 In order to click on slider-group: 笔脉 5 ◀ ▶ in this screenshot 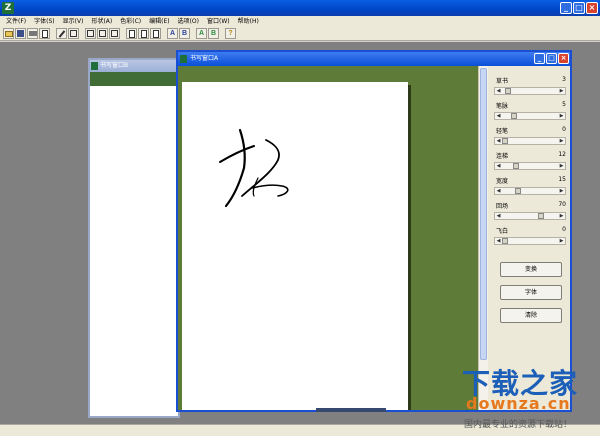, I will do `click(530, 113)`.